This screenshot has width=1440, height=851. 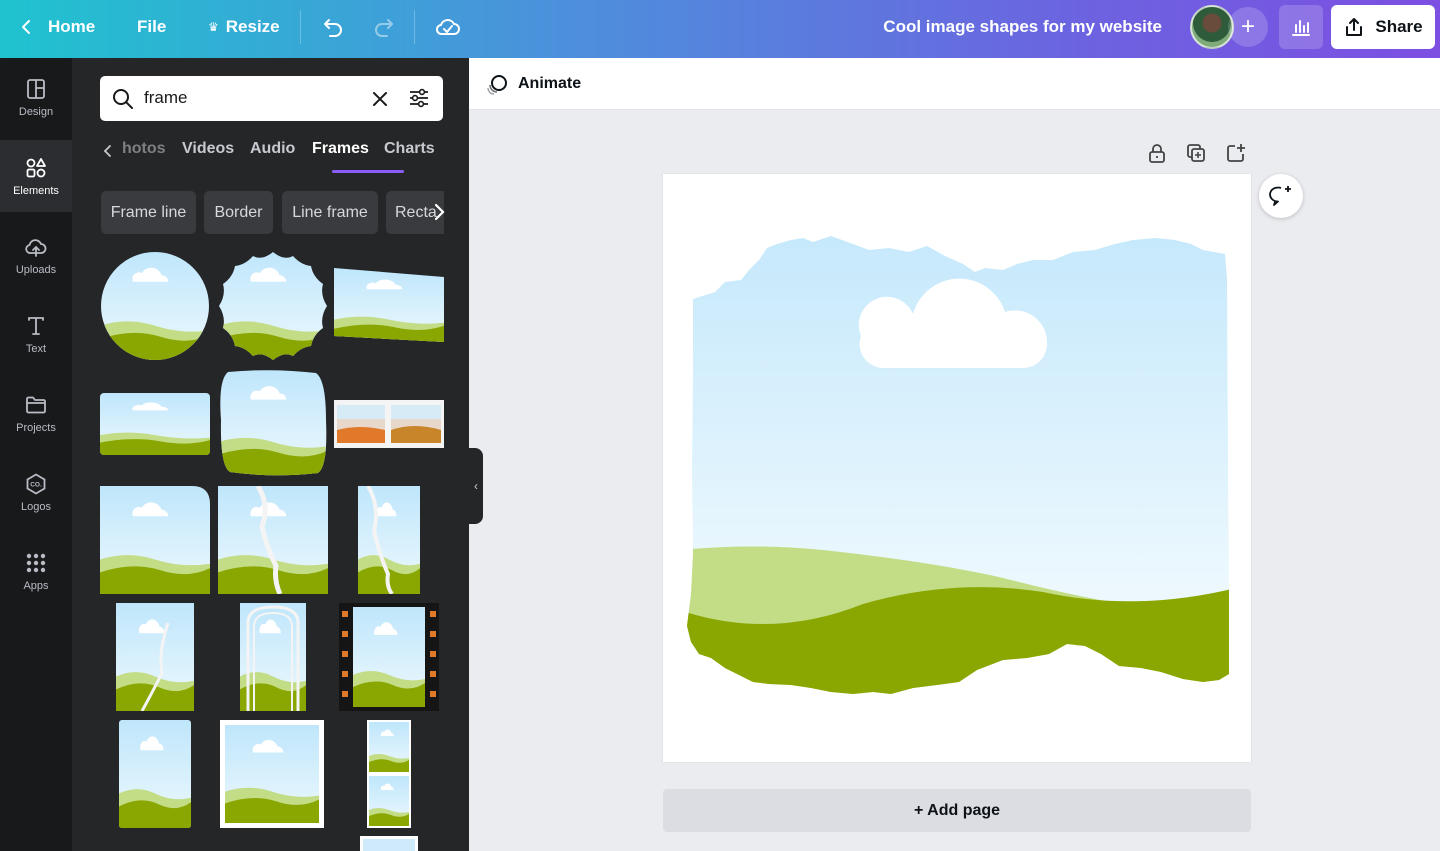 What do you see at coordinates (155, 657) in the screenshot?
I see `frame-torn-paper` at bounding box center [155, 657].